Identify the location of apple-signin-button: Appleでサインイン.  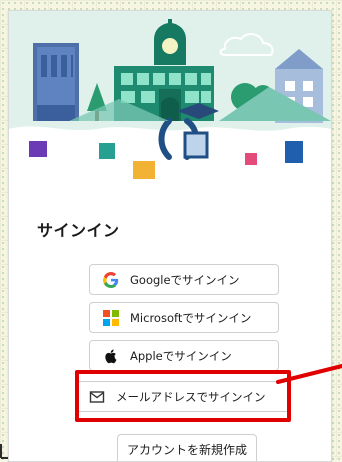
(184, 355).